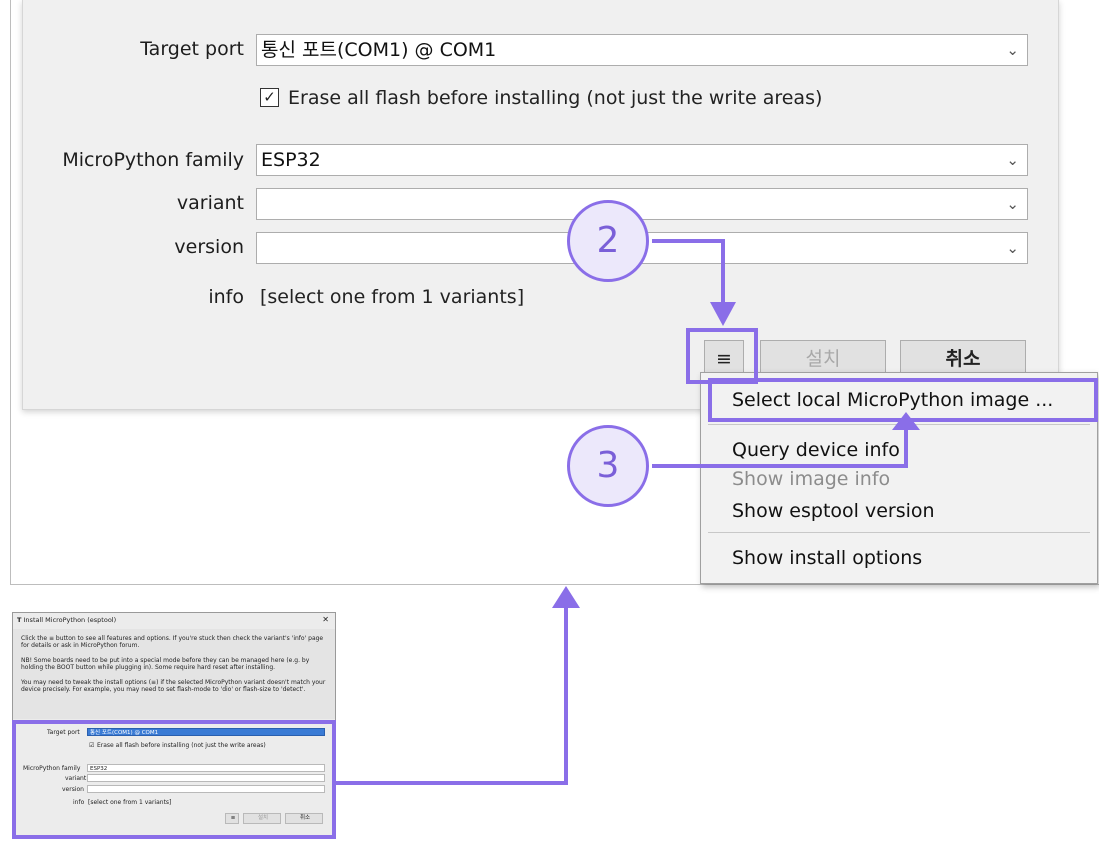 The image size is (1099, 841). Describe the element at coordinates (79, 802) in the screenshot. I see `thumbnail-info-label: info` at that location.